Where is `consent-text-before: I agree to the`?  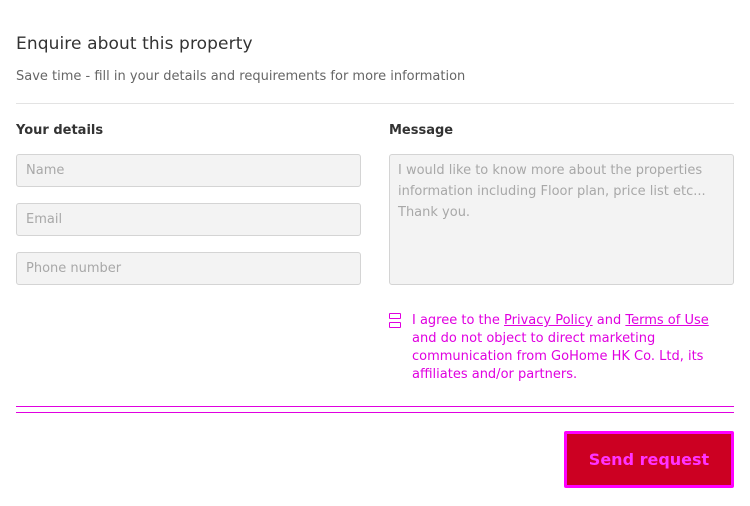
consent-text-before: I agree to the is located at coordinates (458, 320).